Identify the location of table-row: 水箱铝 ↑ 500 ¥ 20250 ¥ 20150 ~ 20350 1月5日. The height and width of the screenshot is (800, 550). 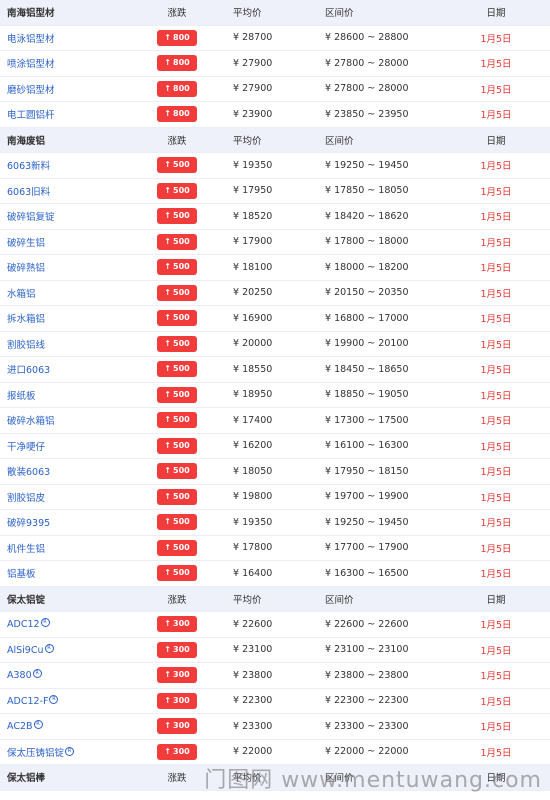
(275, 293).